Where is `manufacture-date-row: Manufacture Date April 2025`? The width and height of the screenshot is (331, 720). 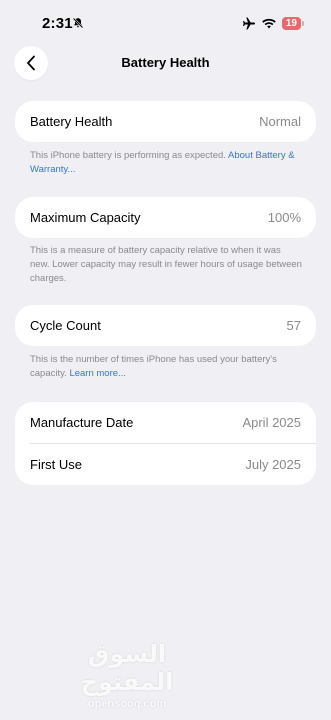 manufacture-date-row: Manufacture Date April 2025 is located at coordinates (165, 422).